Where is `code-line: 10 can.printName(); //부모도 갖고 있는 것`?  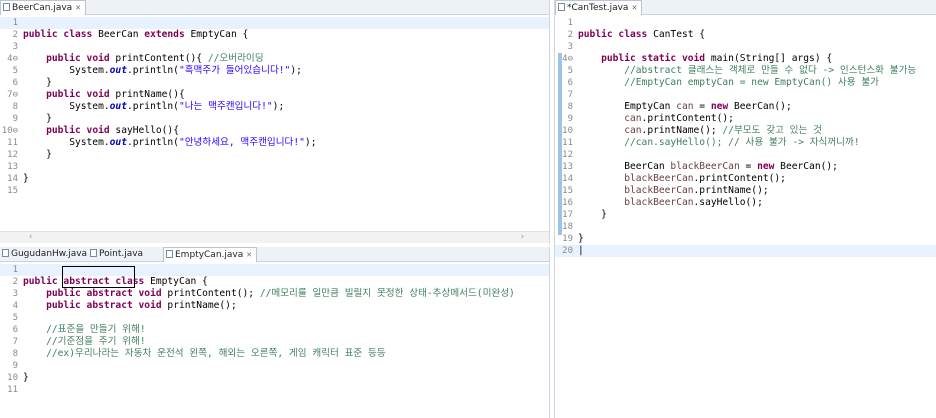 code-line: 10 can.printName(); //부모도 갖고 있는 것 is located at coordinates (692, 130).